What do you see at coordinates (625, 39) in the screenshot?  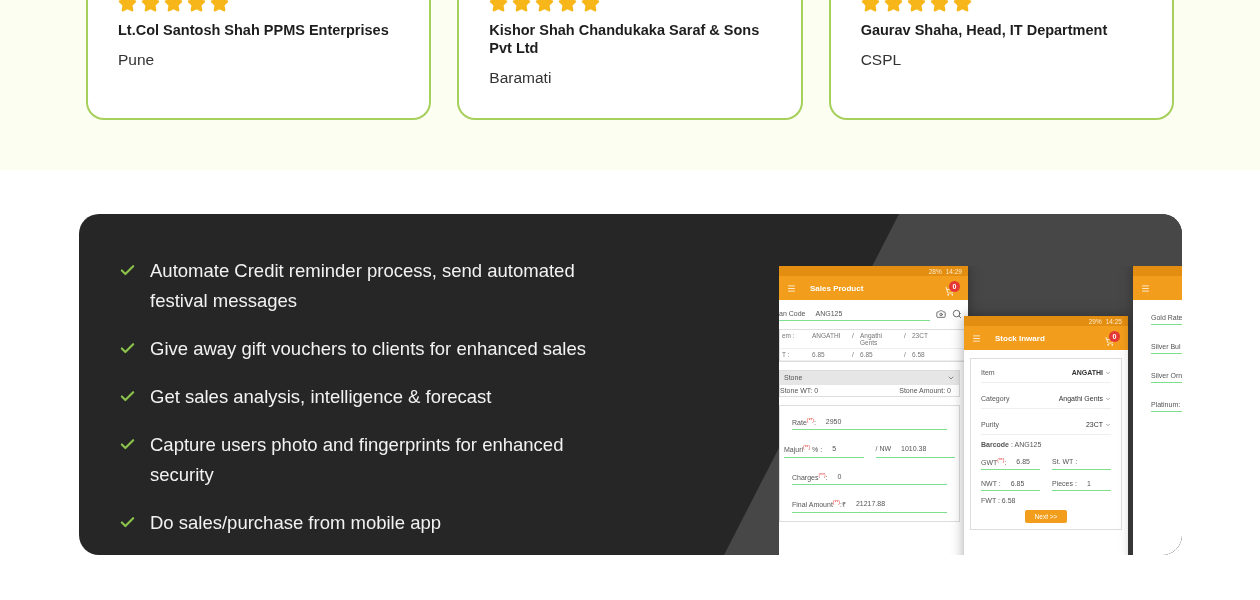 I see `client-name: Kishor Shah Chandukaka Saraf & Sons Pvt Ltd` at bounding box center [625, 39].